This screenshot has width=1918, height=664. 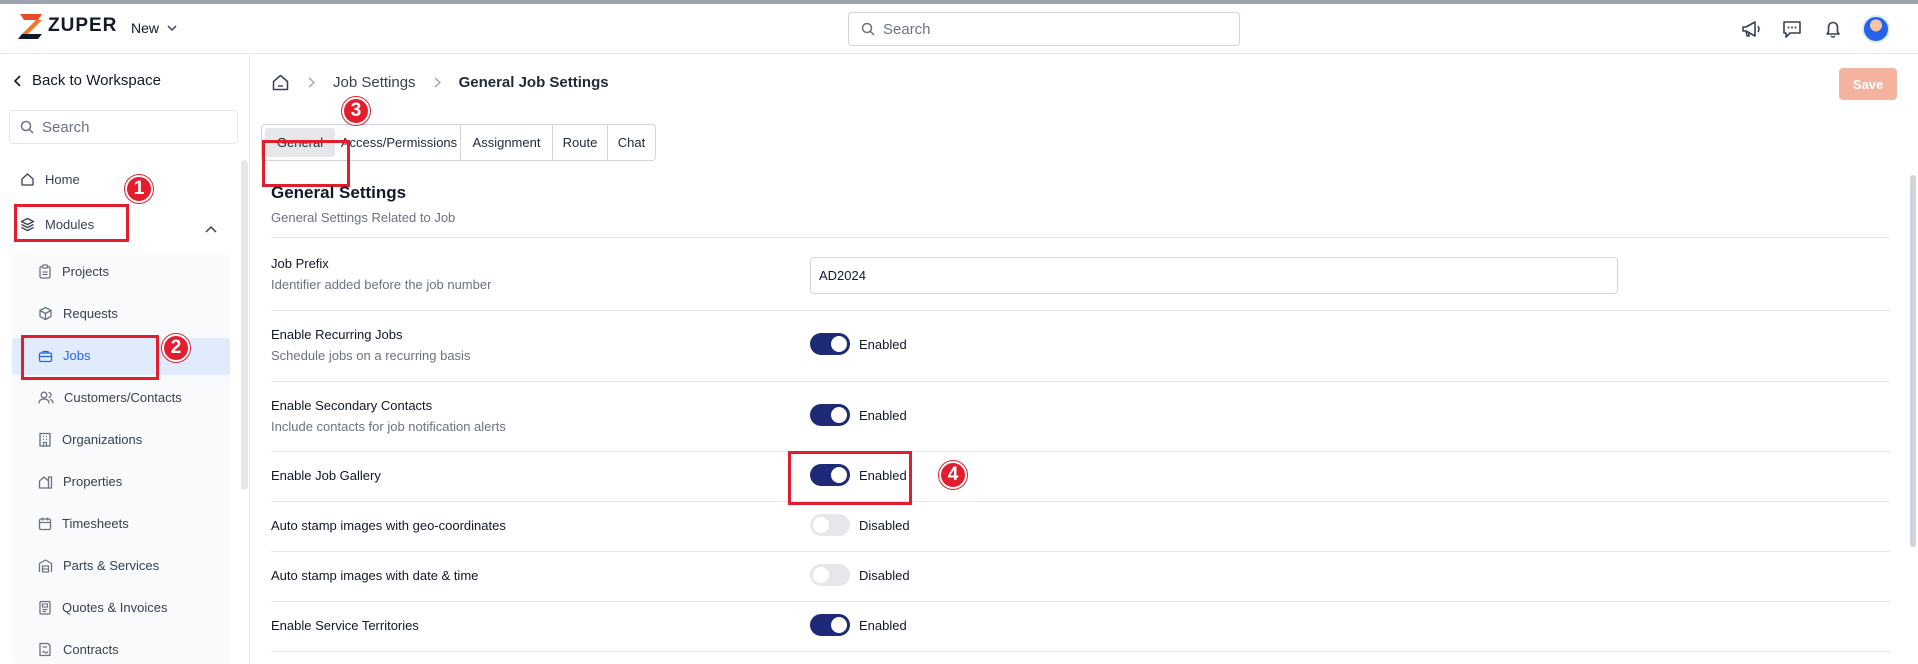 What do you see at coordinates (830, 344) in the screenshot?
I see `recurring-jobs-toggle` at bounding box center [830, 344].